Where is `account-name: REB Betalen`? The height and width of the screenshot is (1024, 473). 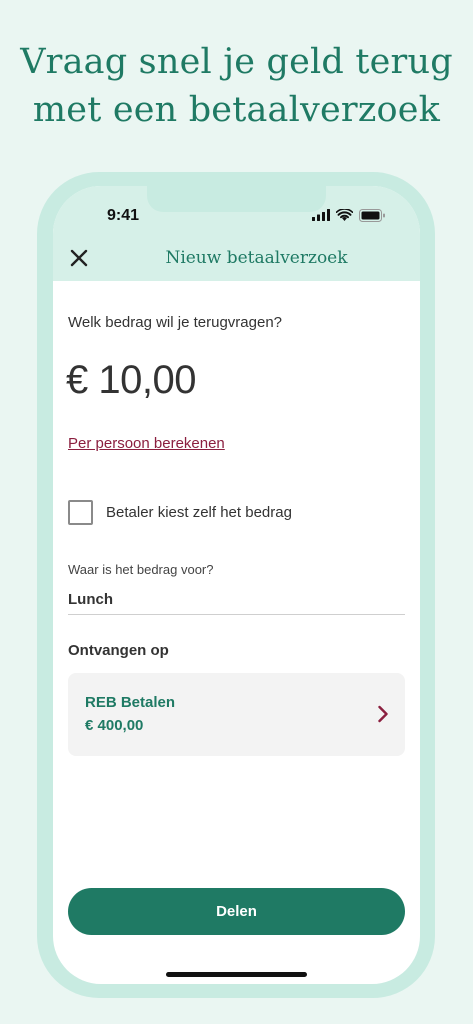
account-name: REB Betalen is located at coordinates (130, 702).